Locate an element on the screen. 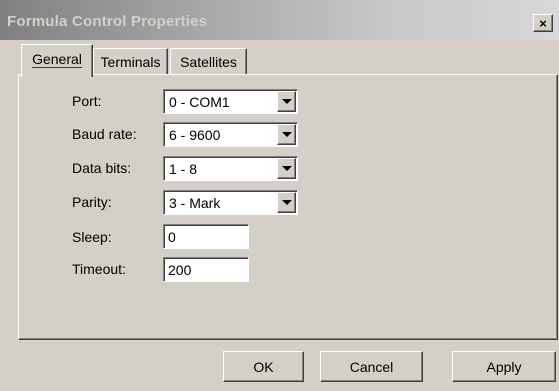  apply-button: Apply is located at coordinates (504, 366).